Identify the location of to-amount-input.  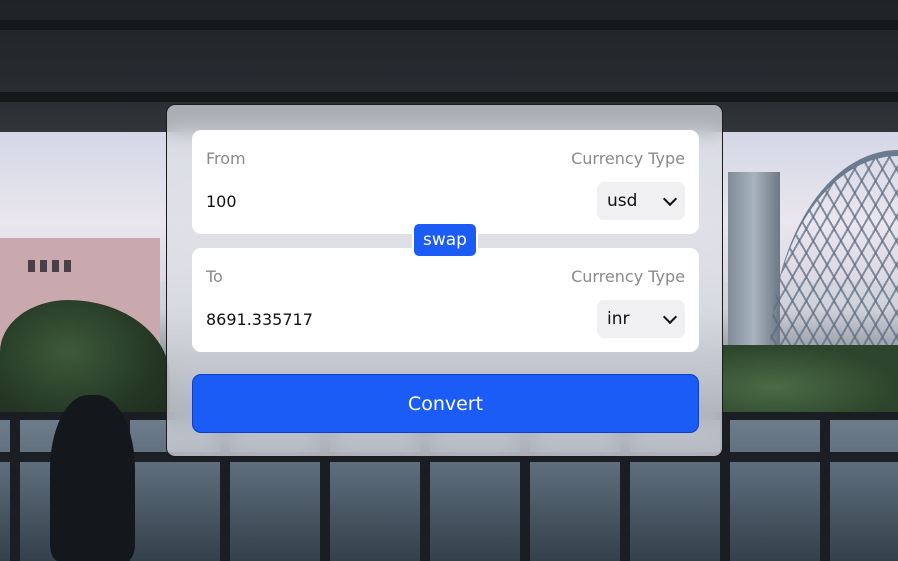
(356, 319).